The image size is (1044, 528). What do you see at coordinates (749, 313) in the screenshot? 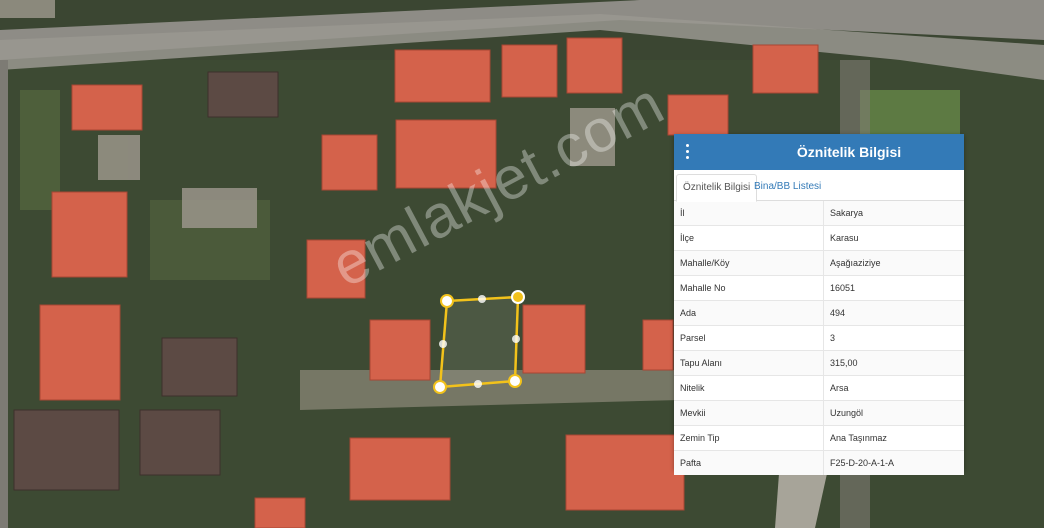
I see `attr-key: Ada` at bounding box center [749, 313].